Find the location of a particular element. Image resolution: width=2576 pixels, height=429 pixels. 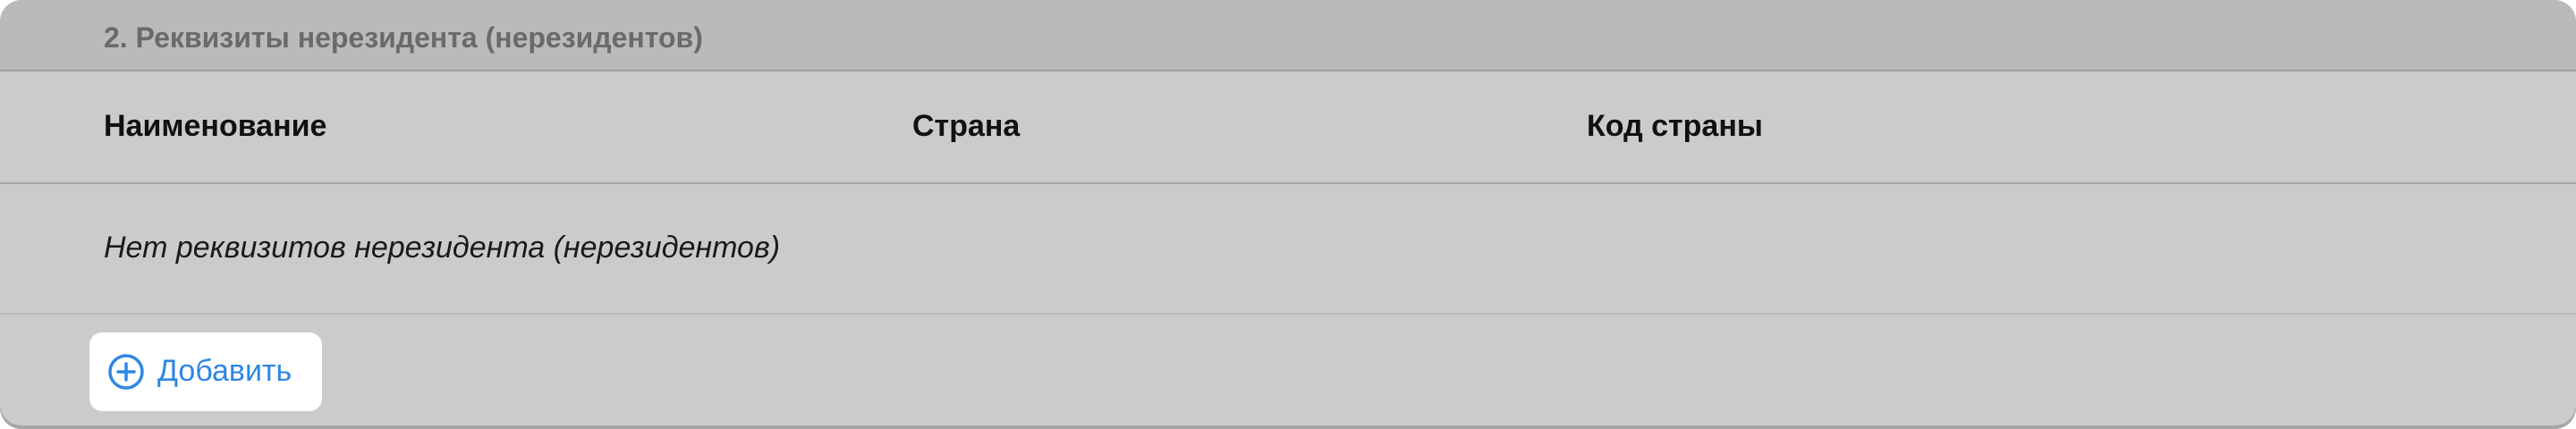

add-button: Добавить is located at coordinates (205, 372).